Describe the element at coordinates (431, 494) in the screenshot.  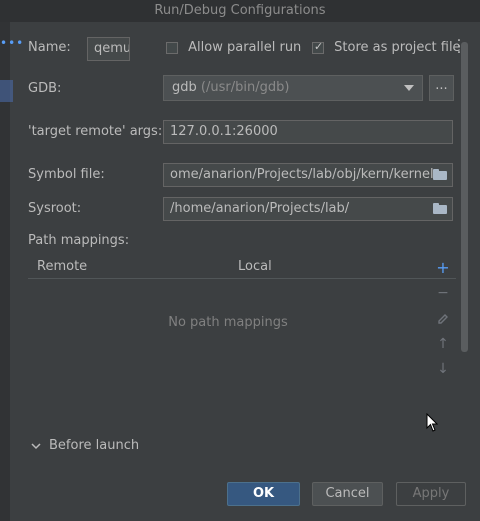
I see `apply-button: Apply` at that location.